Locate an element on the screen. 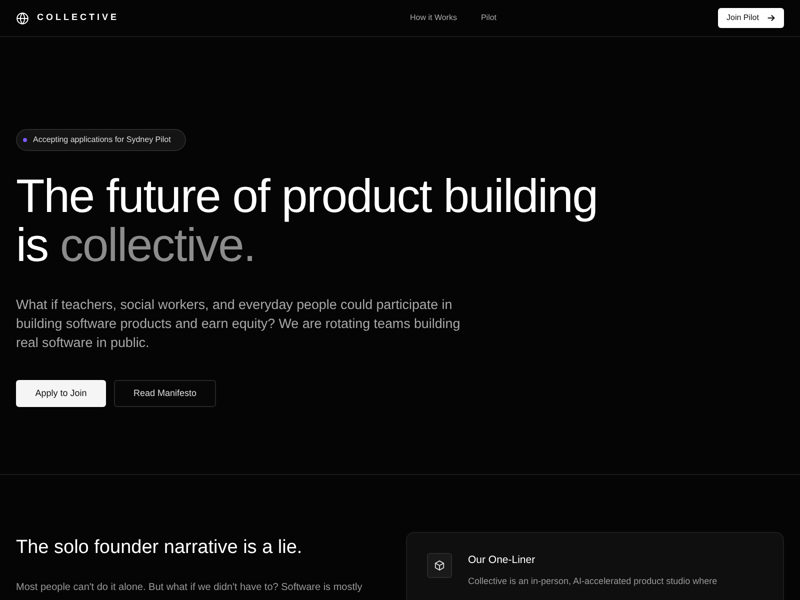  manifesto-button: Read Manifesto is located at coordinates (165, 393).